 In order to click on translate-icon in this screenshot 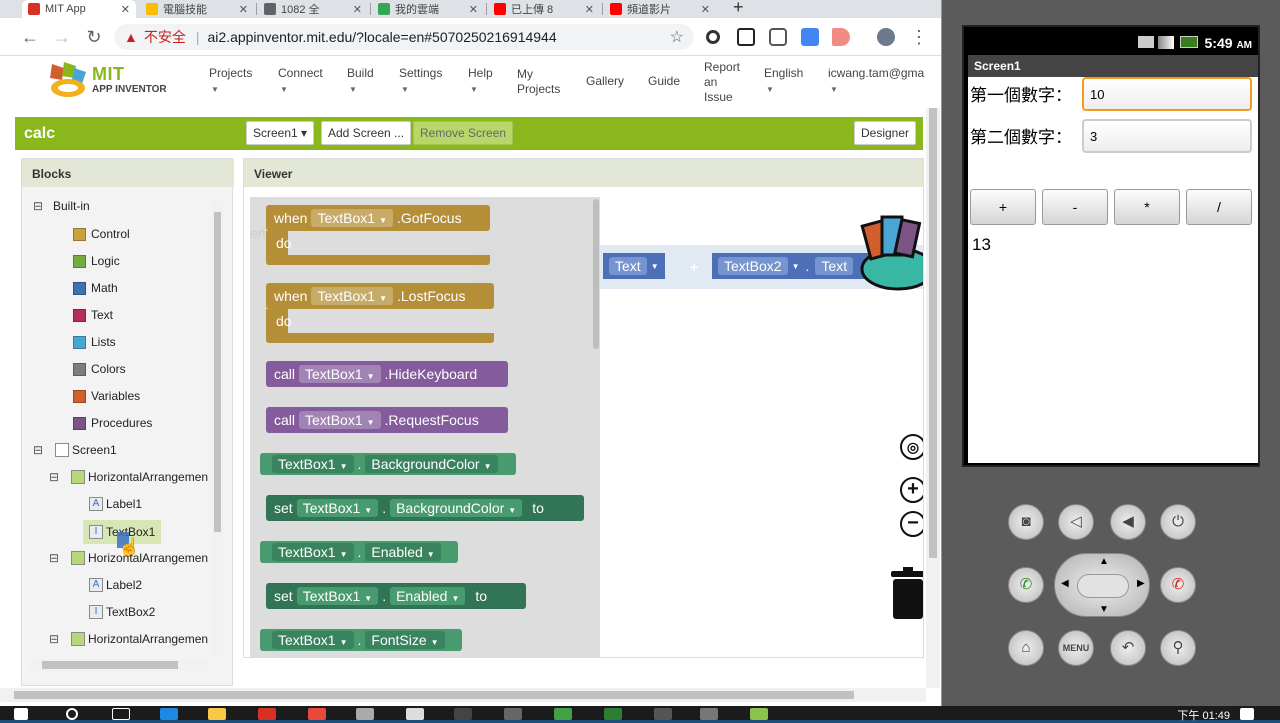, I will do `click(810, 37)`.